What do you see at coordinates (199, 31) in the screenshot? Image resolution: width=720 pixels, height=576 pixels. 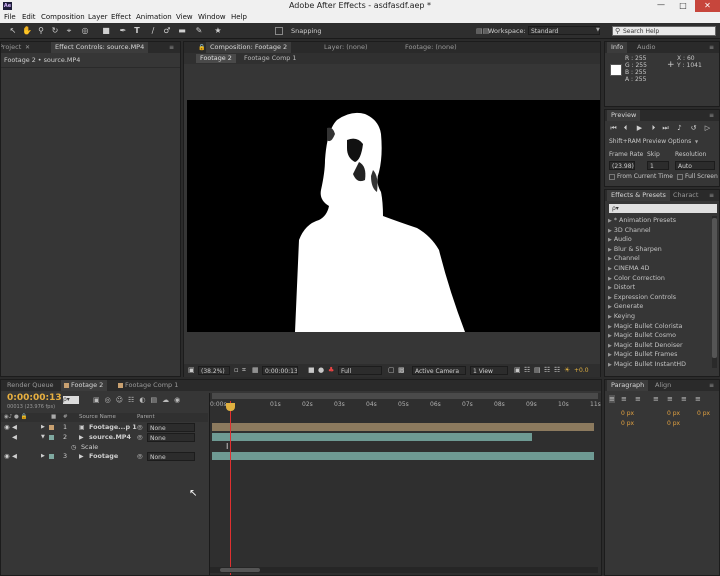 I see `roto-brush-tool-icon: ✎` at bounding box center [199, 31].